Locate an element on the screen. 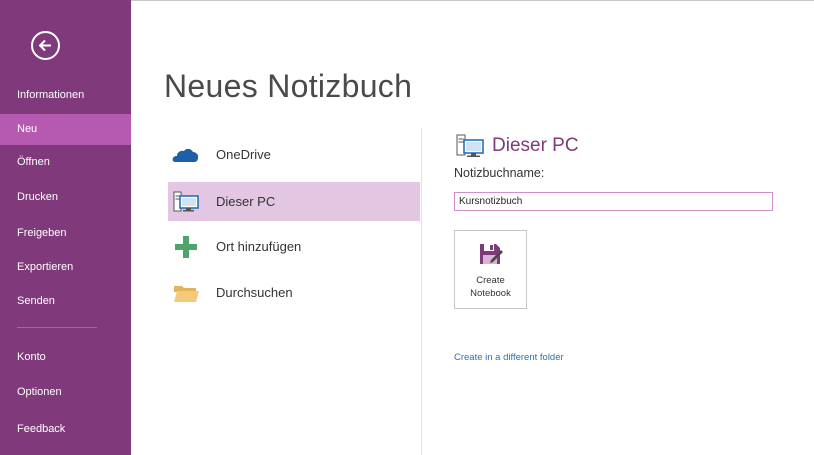 The width and height of the screenshot is (814, 455). create-in-different-folder-link: Create in a different folder is located at coordinates (509, 357).